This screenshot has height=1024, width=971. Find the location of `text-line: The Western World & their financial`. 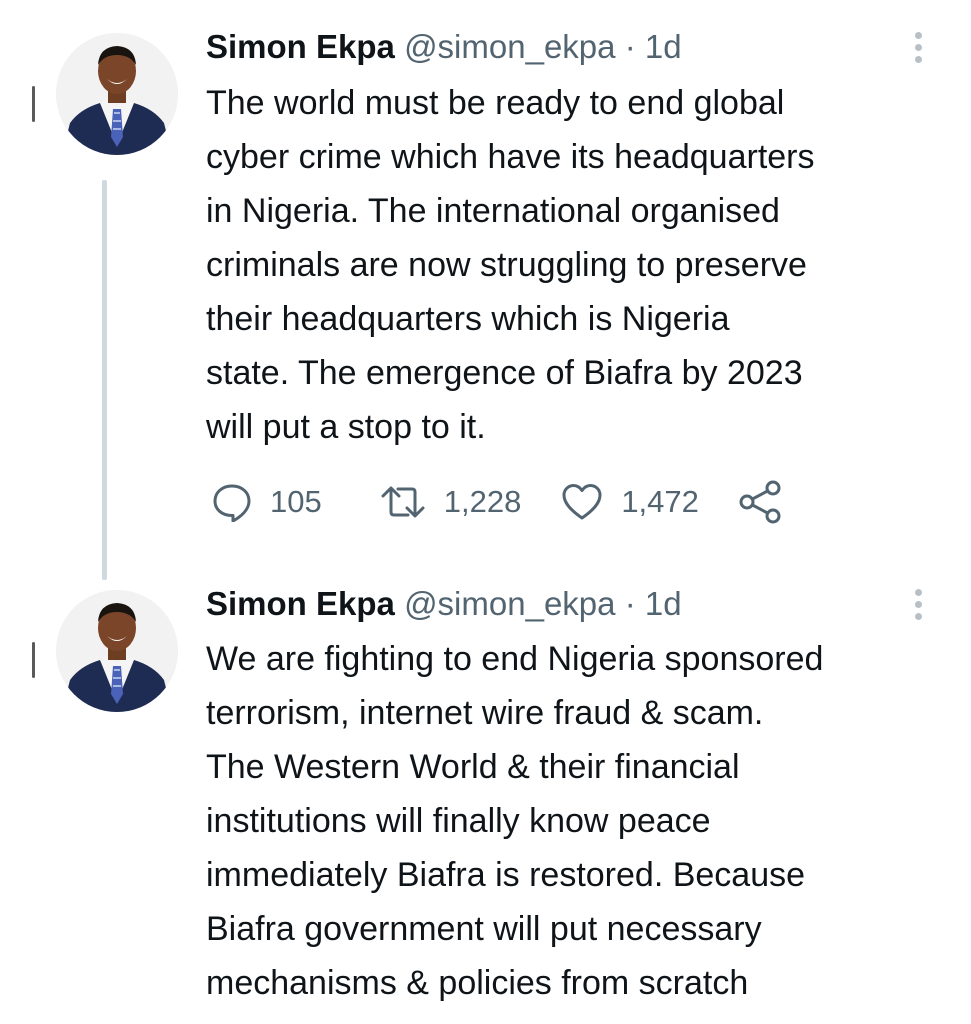

text-line: The Western World & their financial is located at coordinates (473, 767).